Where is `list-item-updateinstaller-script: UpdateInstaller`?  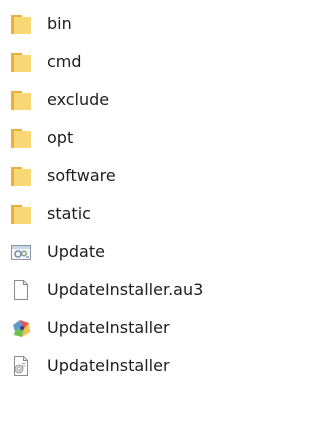
list-item-updateinstaller-script: UpdateInstaller is located at coordinates (126, 366).